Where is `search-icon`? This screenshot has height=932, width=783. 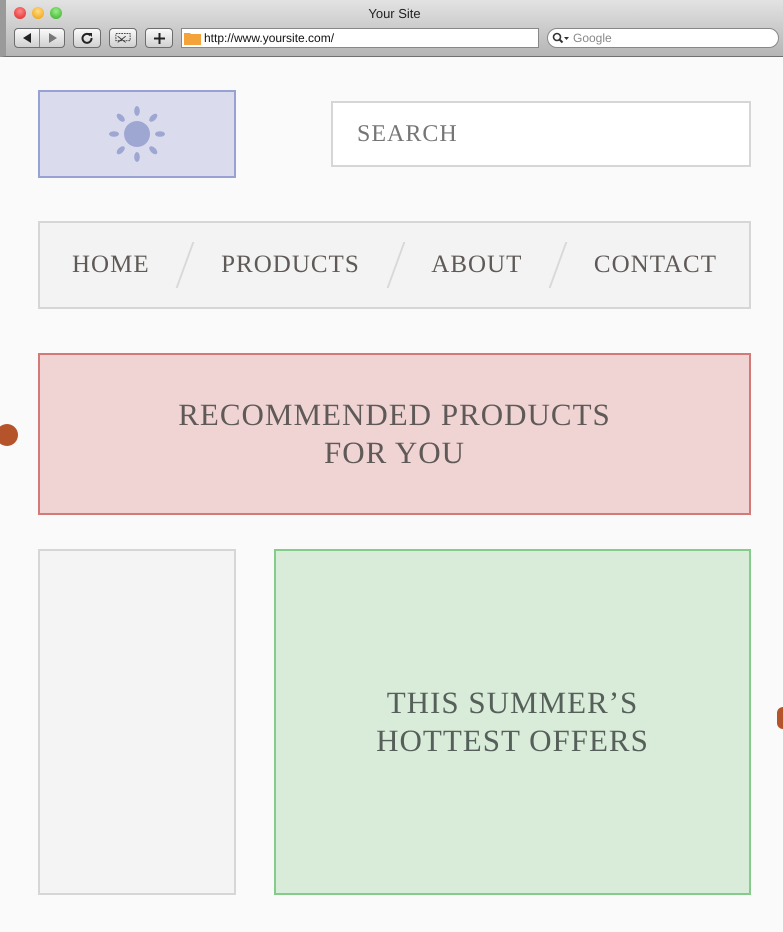 search-icon is located at coordinates (561, 38).